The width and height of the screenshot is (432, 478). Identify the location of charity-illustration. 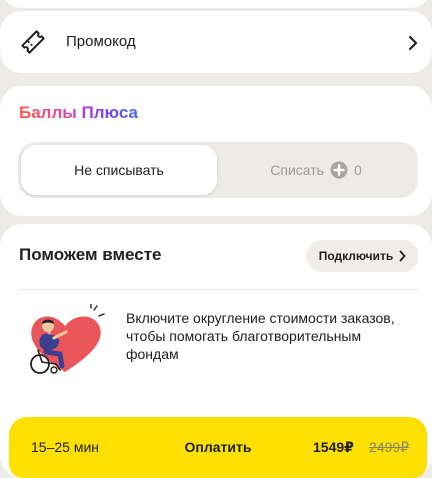
(67, 339).